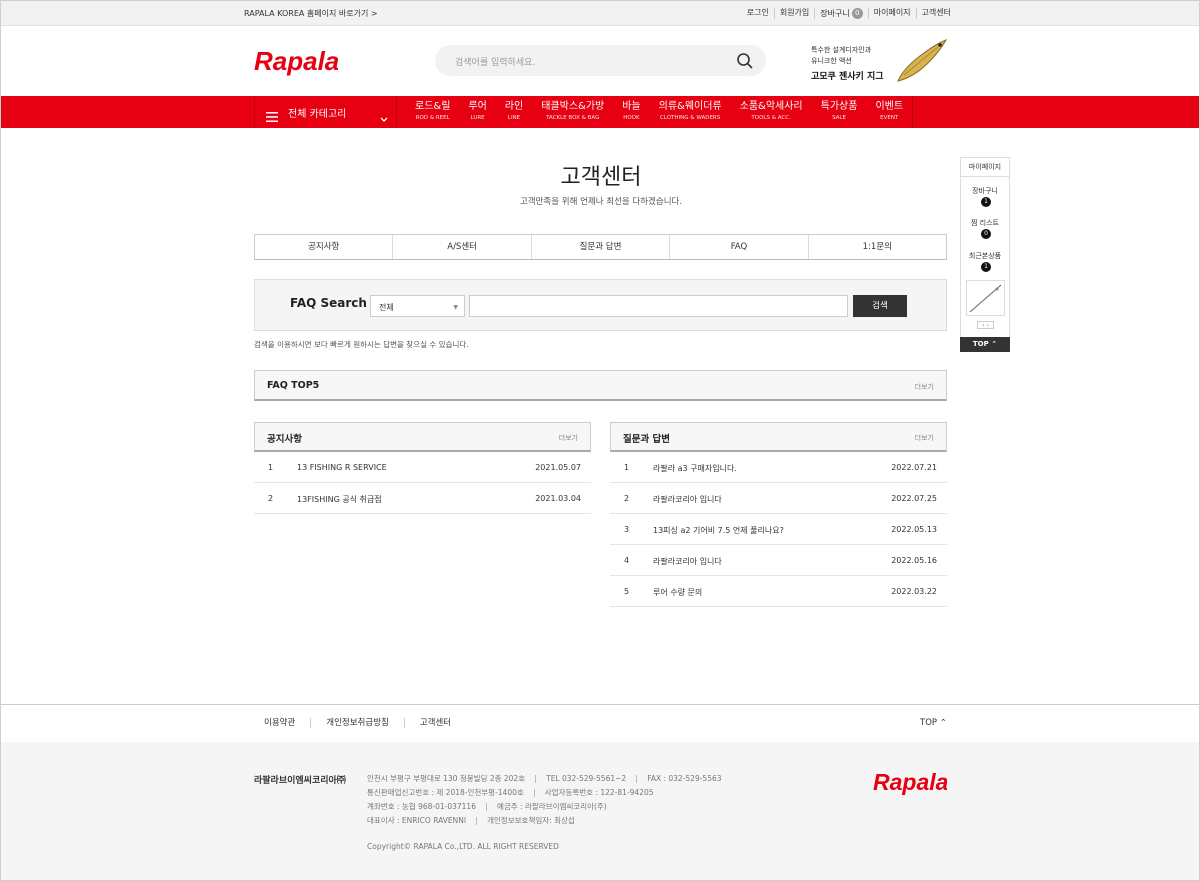  I want to click on search-input: 검색어를 입력하세요., so click(495, 61).